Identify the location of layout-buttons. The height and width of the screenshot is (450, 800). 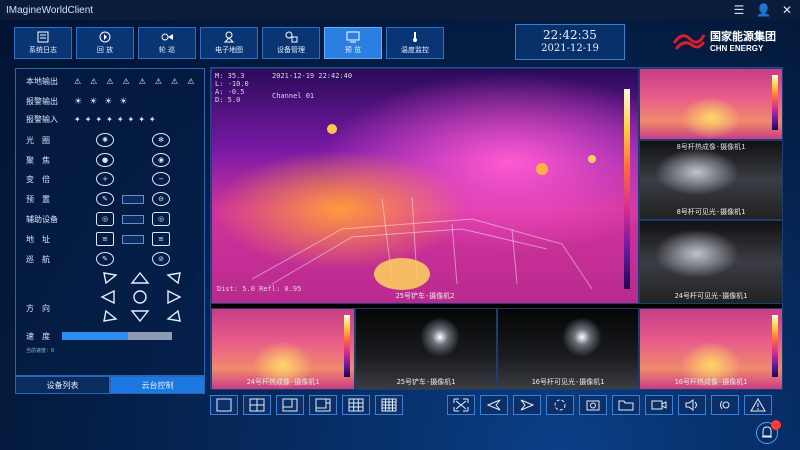
(306, 405).